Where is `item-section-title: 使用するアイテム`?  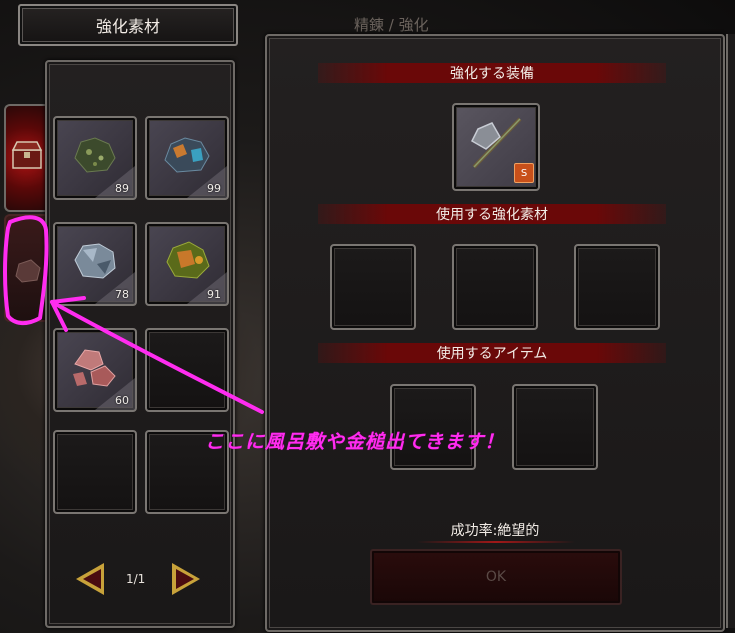 item-section-title: 使用するアイテム is located at coordinates (492, 354).